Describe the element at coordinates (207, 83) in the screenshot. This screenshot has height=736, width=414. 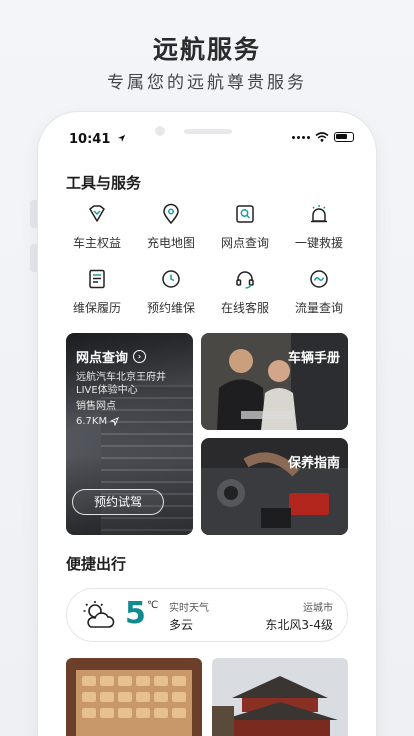
I see `hero-subtitle: 专属您的远航尊贵服务` at that location.